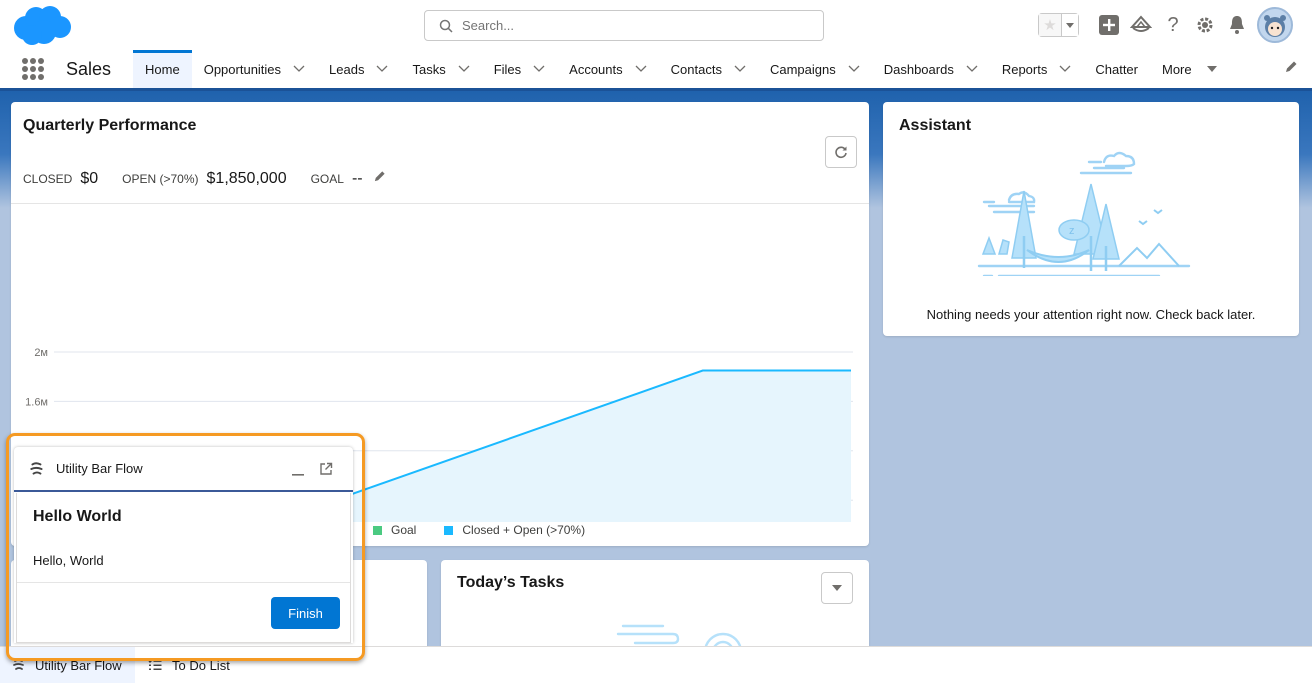 Image resolution: width=1312 pixels, height=683 pixels. I want to click on edit-goal-button, so click(379, 179).